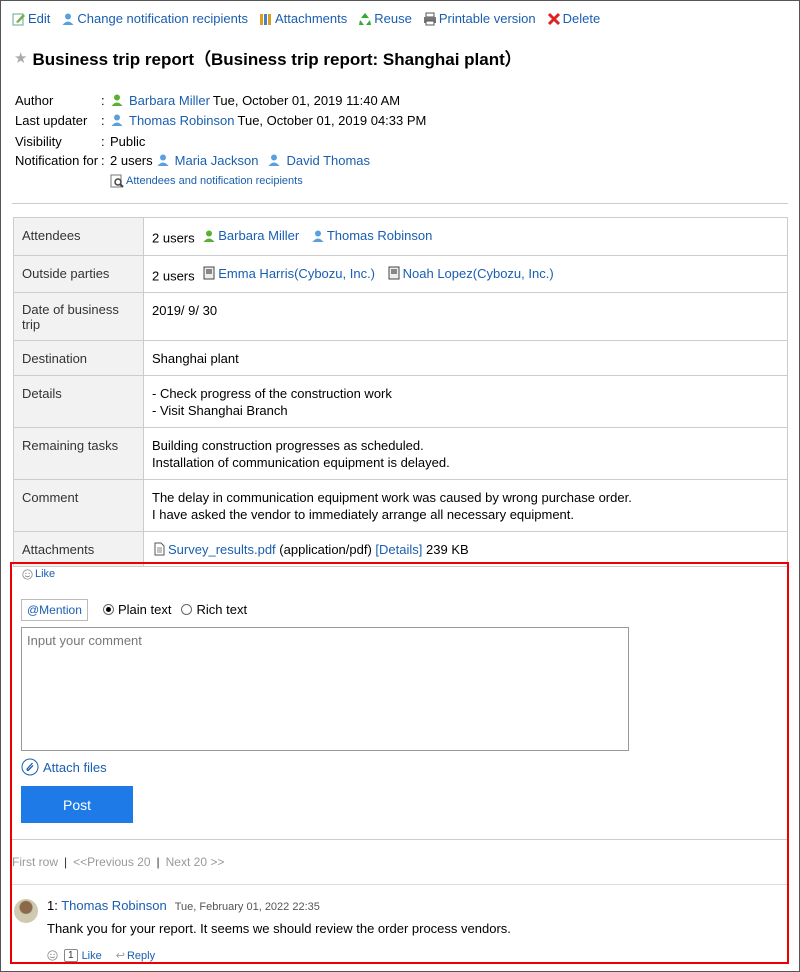 The width and height of the screenshot is (800, 972). What do you see at coordinates (114, 905) in the screenshot?
I see `comment-author-link: Thomas Robinson` at bounding box center [114, 905].